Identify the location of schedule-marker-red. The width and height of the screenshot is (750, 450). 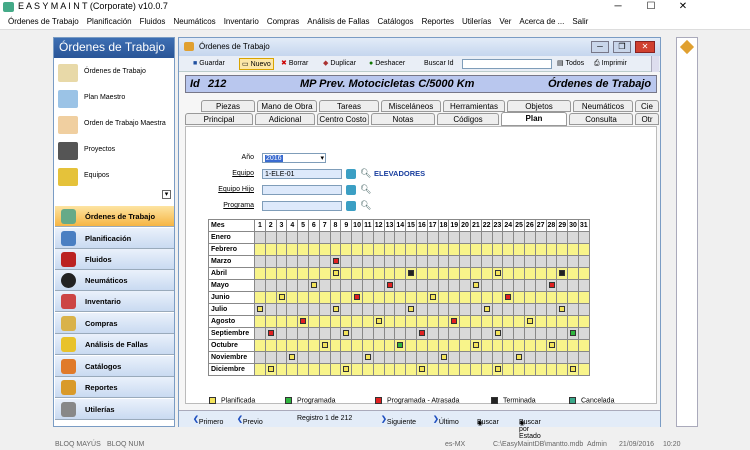
(270, 333).